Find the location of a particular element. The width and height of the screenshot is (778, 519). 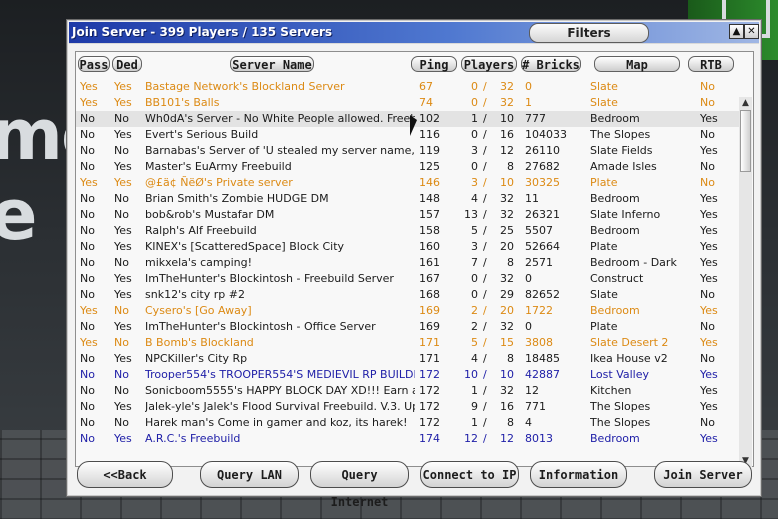

cell-players-max: 12 is located at coordinates (507, 438).